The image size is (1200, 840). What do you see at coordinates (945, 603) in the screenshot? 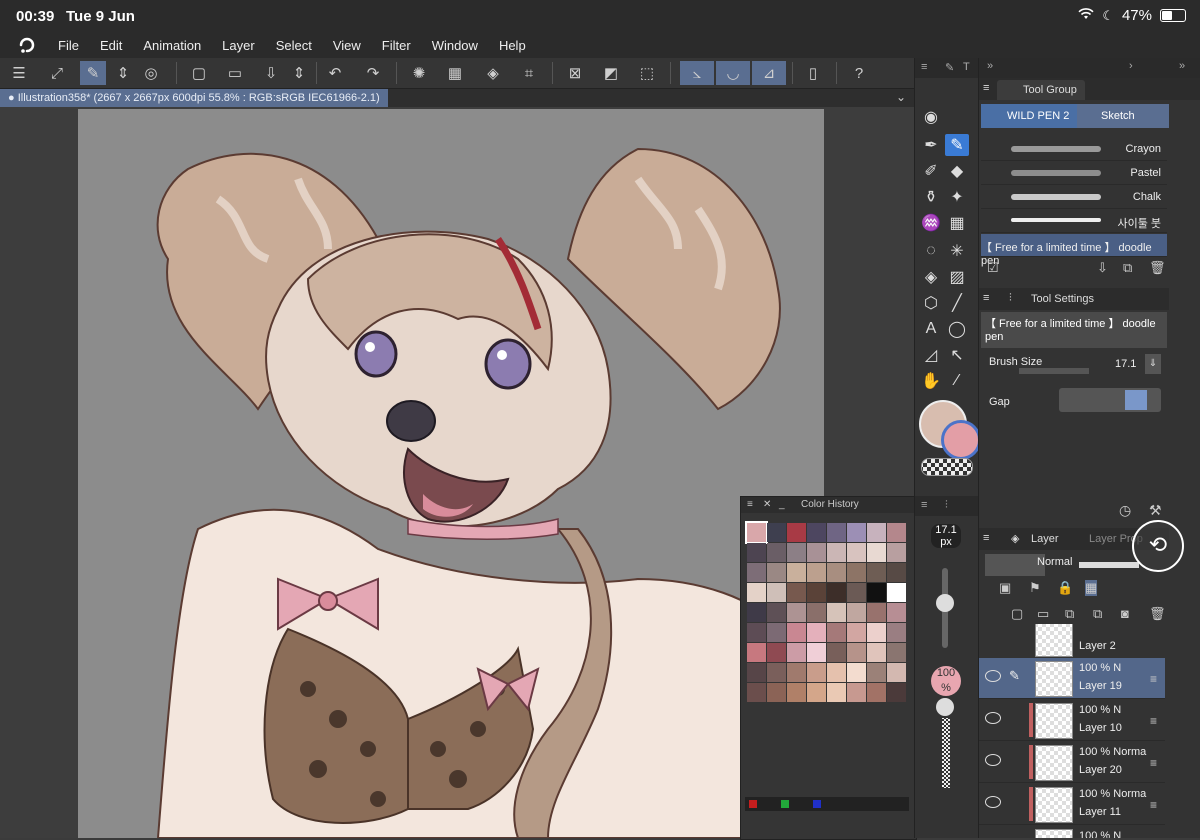
I see `size-slider-knob` at bounding box center [945, 603].